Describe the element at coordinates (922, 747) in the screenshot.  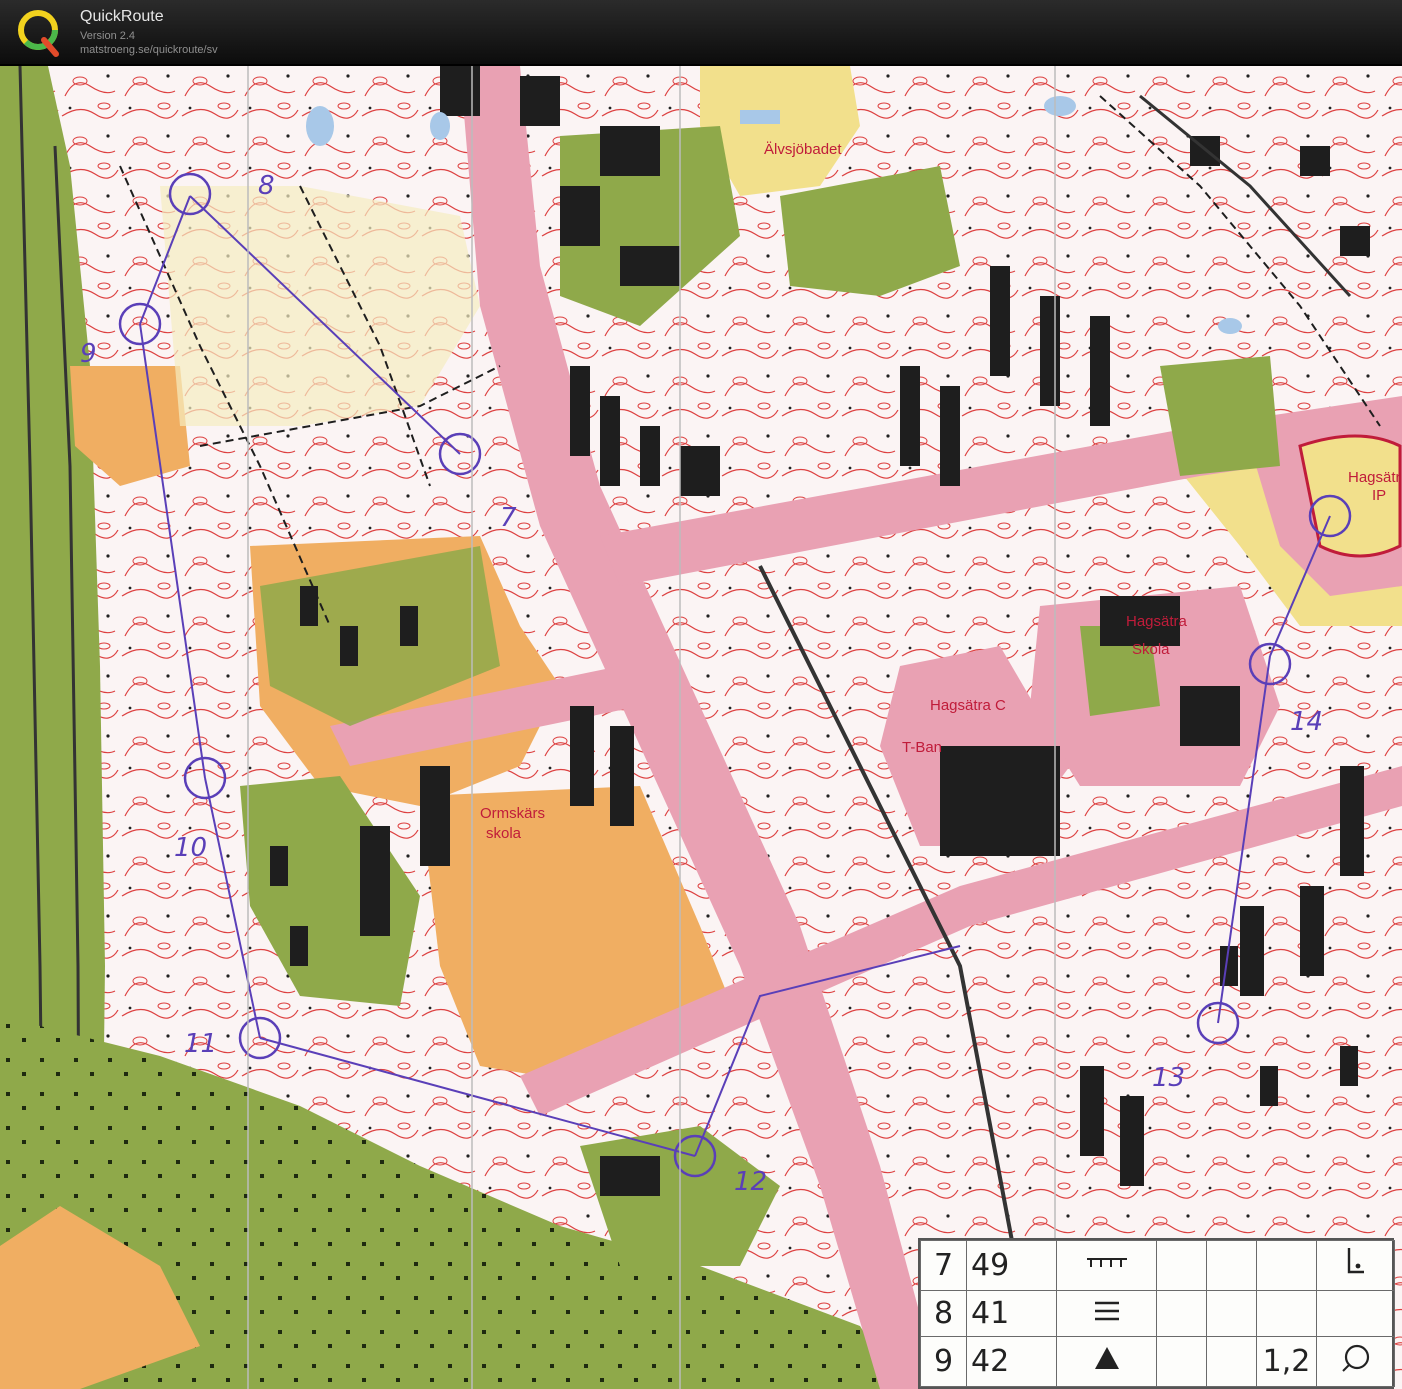
I see `label-tbana: T-Ban` at that location.